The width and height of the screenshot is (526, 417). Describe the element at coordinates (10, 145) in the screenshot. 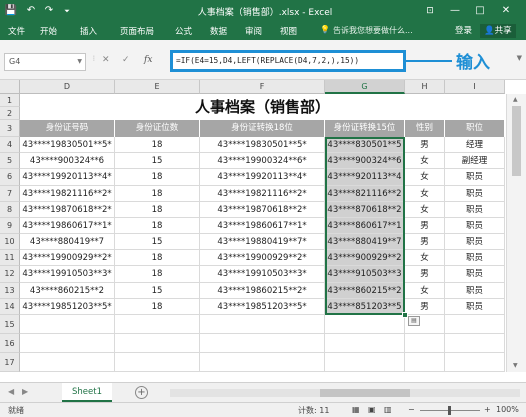

I see `row-header-4: 4` at that location.